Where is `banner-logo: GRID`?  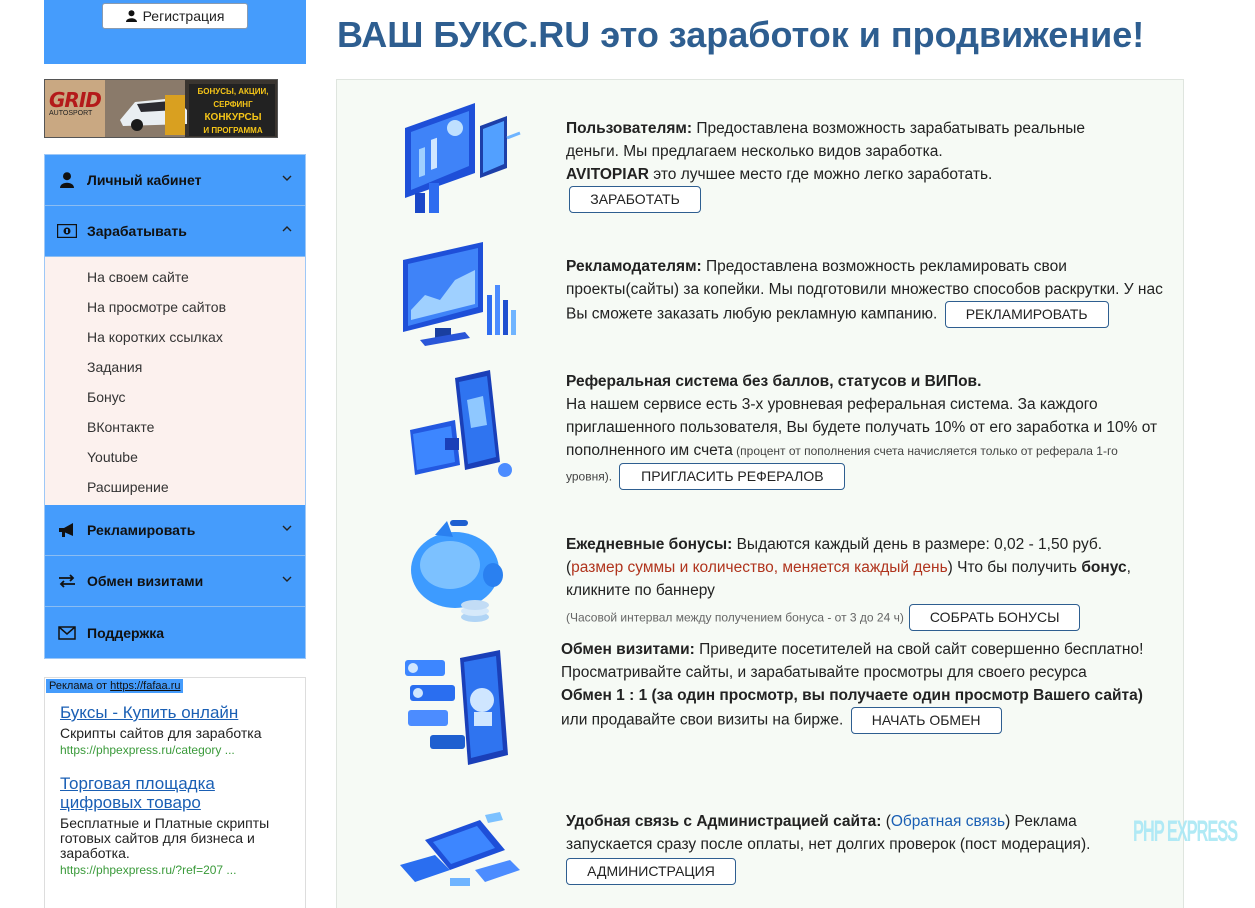 banner-logo: GRID is located at coordinates (75, 100).